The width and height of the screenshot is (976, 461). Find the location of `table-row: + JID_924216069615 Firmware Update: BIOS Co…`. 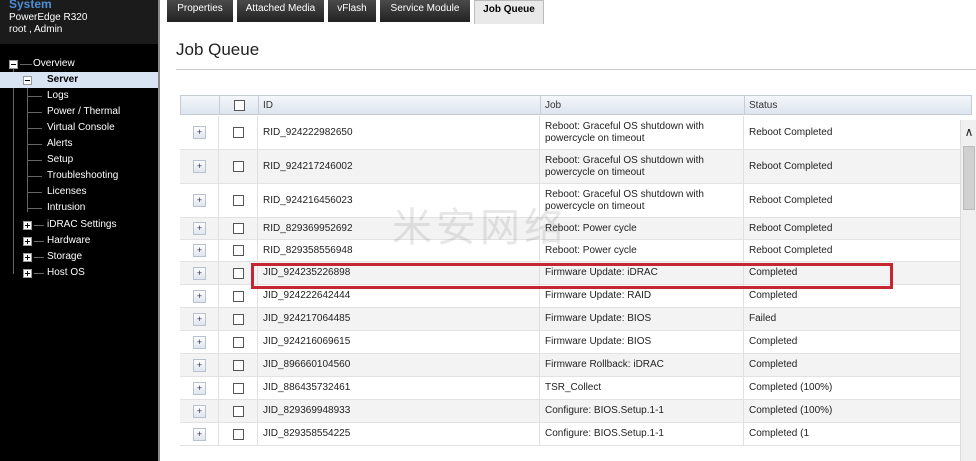

table-row: + JID_924216069615 Firmware Update: BIOS Co… is located at coordinates (576, 342).